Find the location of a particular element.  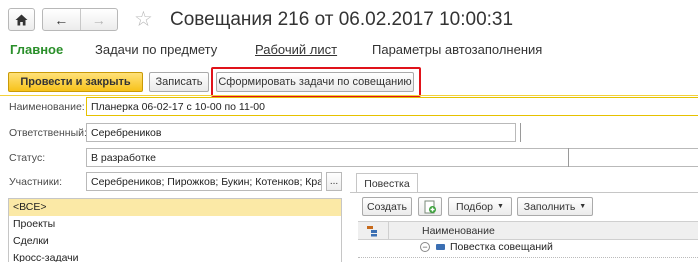

tab-subject-tasks: Задачи по предмету is located at coordinates (156, 49).